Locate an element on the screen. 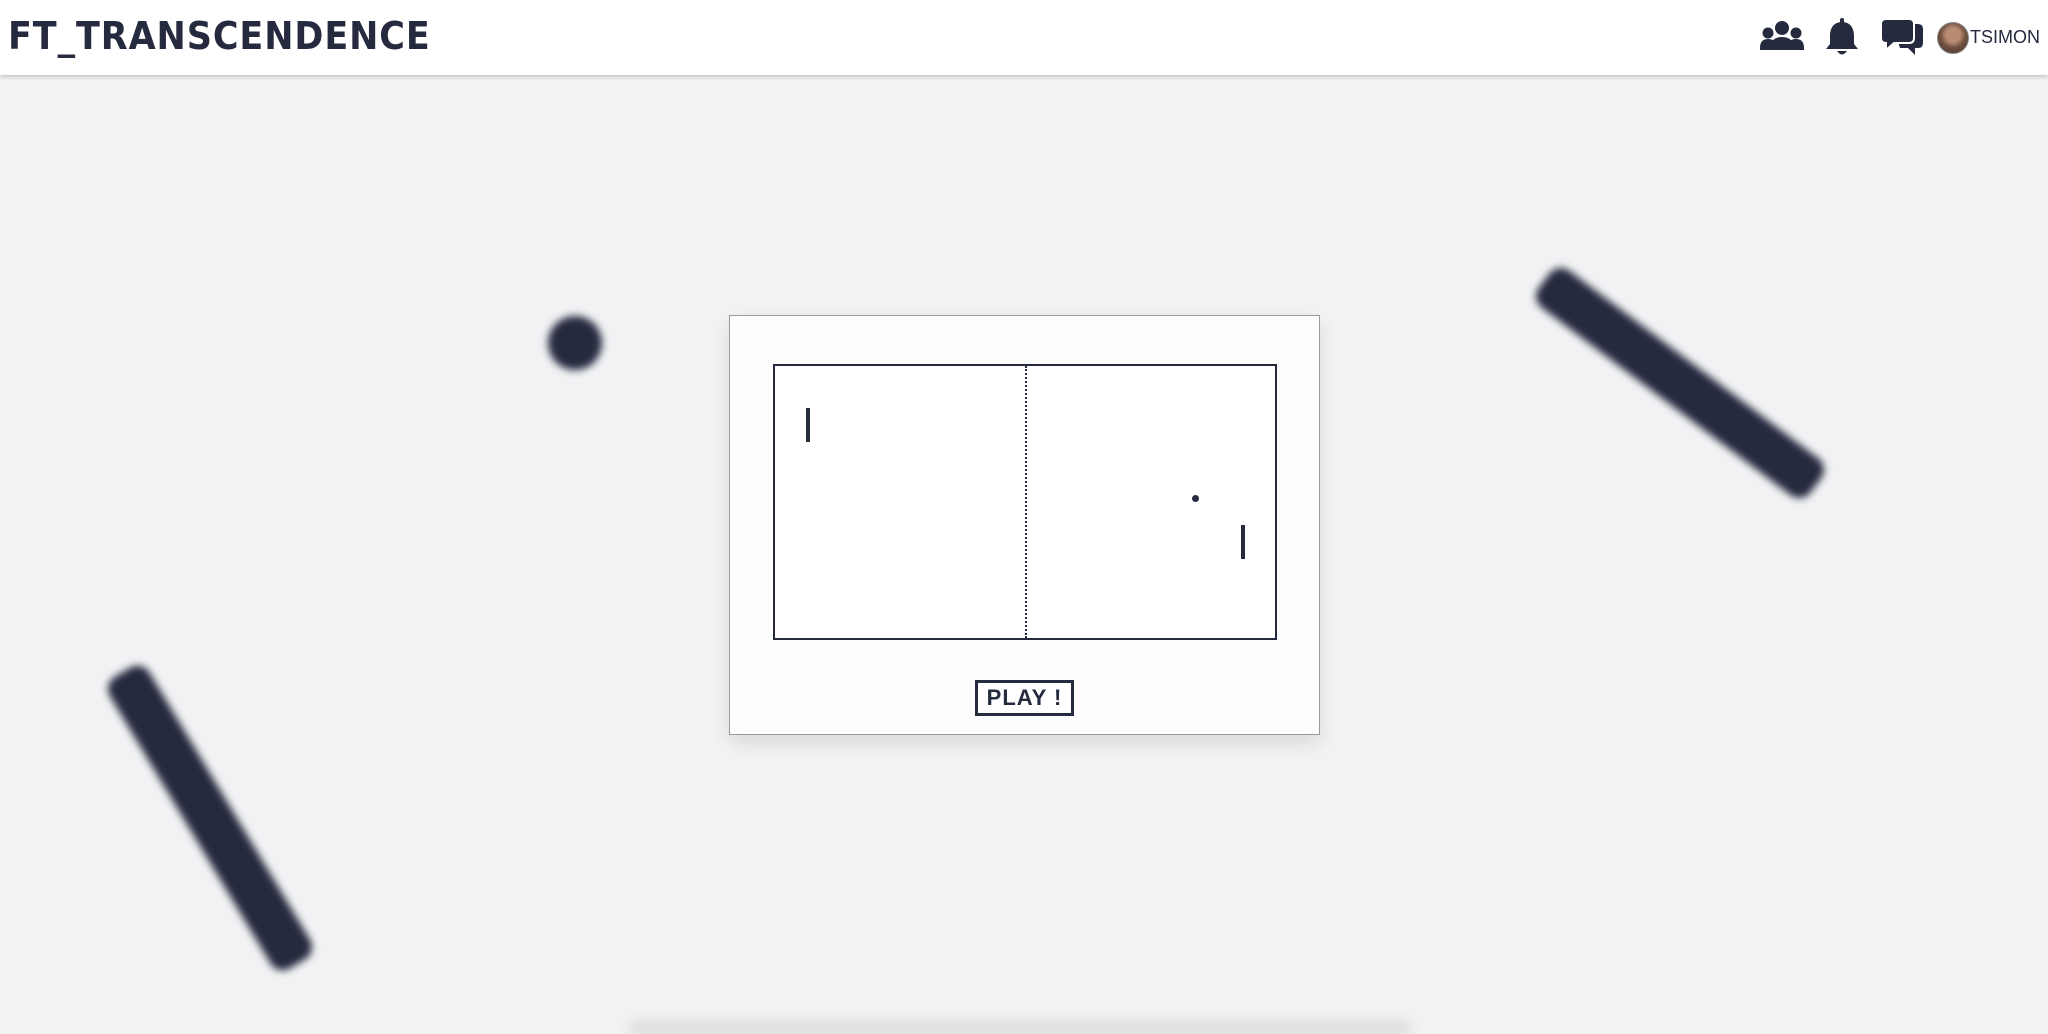 This screenshot has width=2048, height=1034. bottom-shadow is located at coordinates (1020, 1028).